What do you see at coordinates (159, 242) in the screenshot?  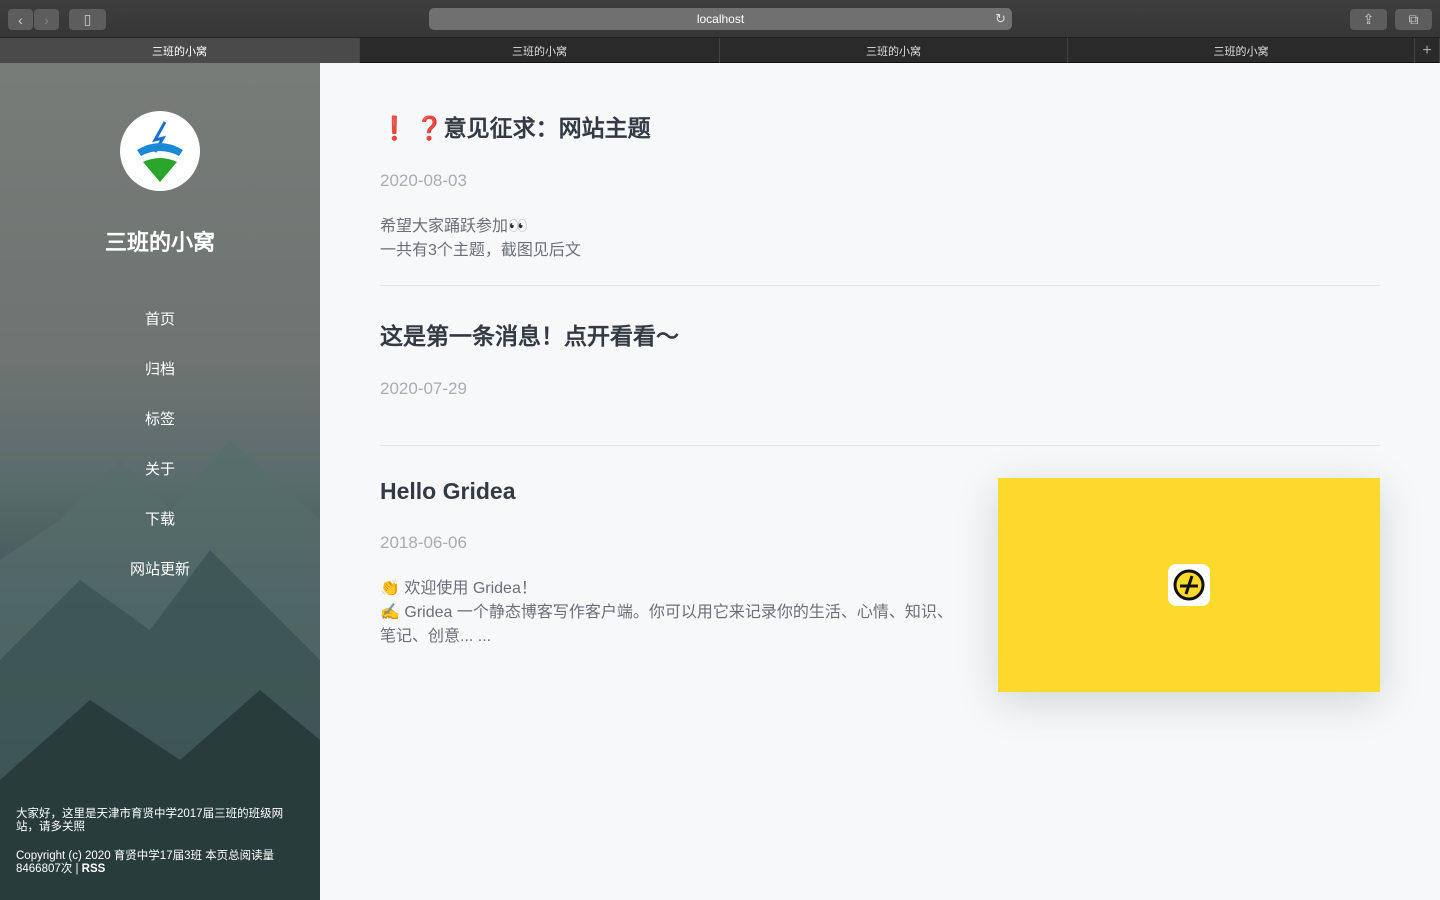 I see `site-title: 三班的小窝` at bounding box center [159, 242].